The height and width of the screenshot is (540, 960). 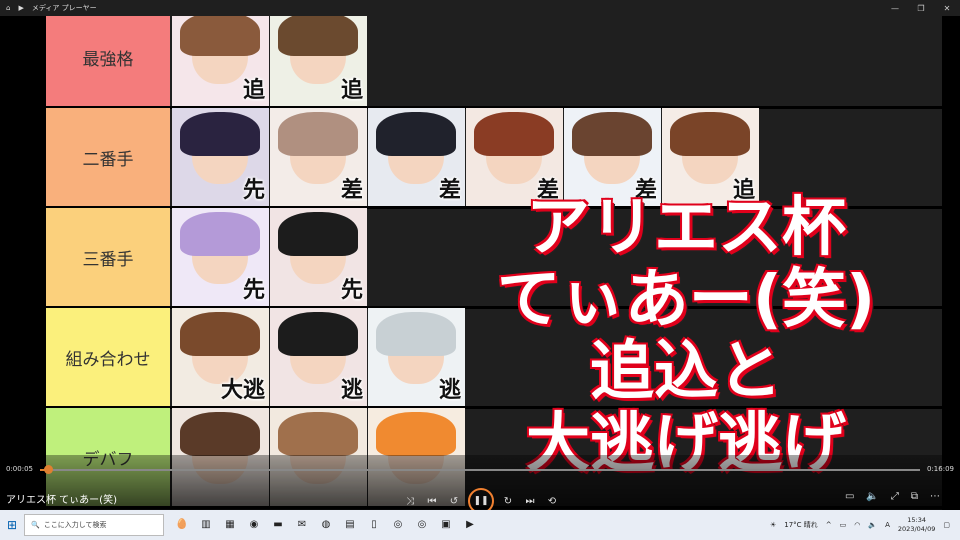 What do you see at coordinates (242, 390) in the screenshot?
I see `running-style-tag: 大逃` at bounding box center [242, 390].